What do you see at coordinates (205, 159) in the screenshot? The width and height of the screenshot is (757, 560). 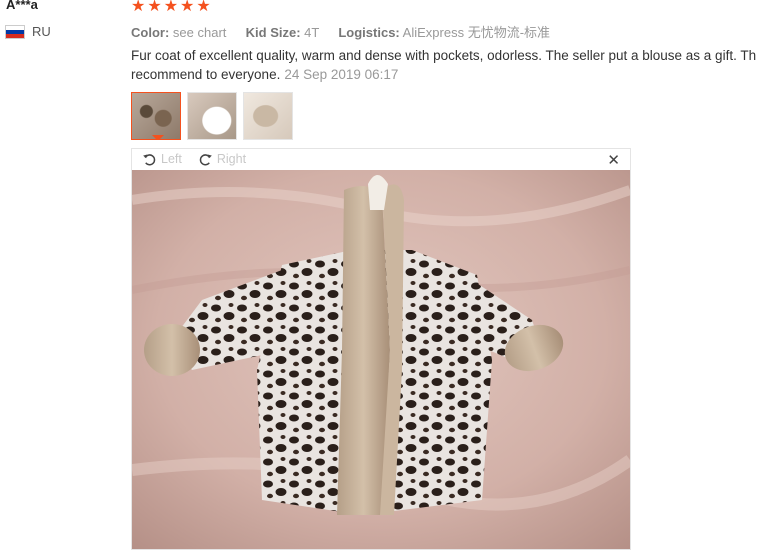 I see `rotate-right-icon` at bounding box center [205, 159].